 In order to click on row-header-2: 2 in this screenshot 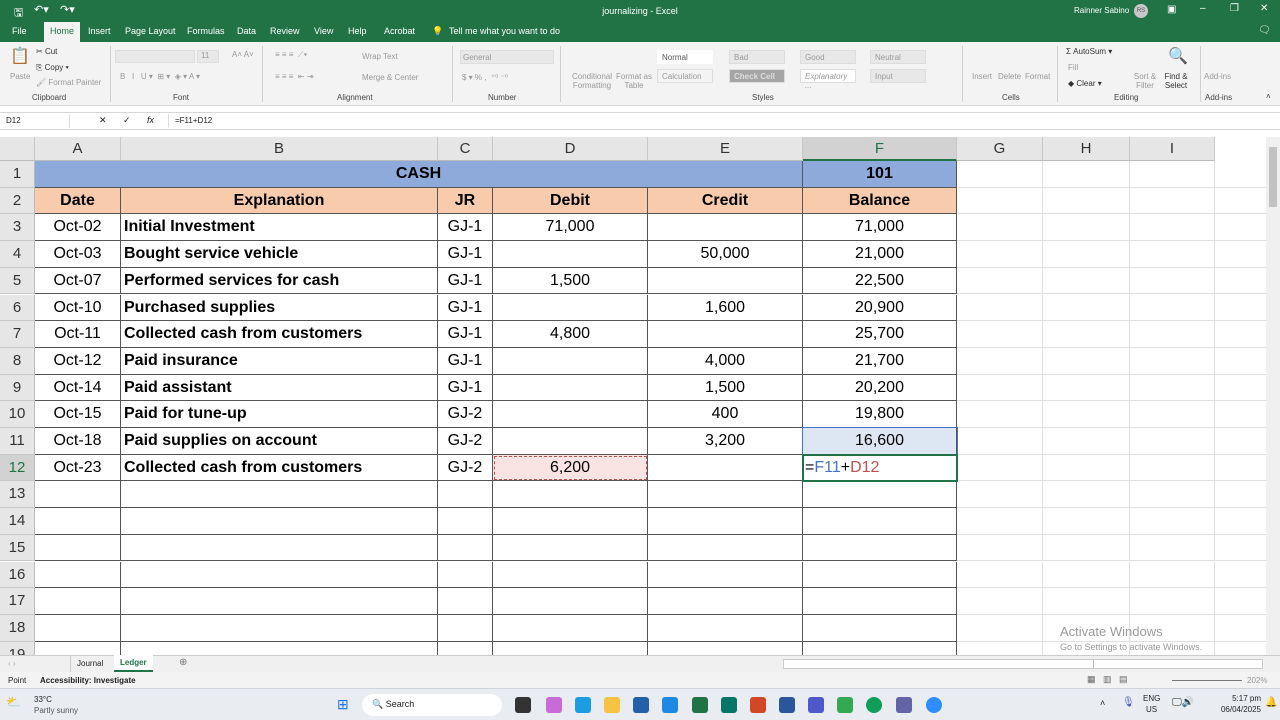, I will do `click(17, 201)`.